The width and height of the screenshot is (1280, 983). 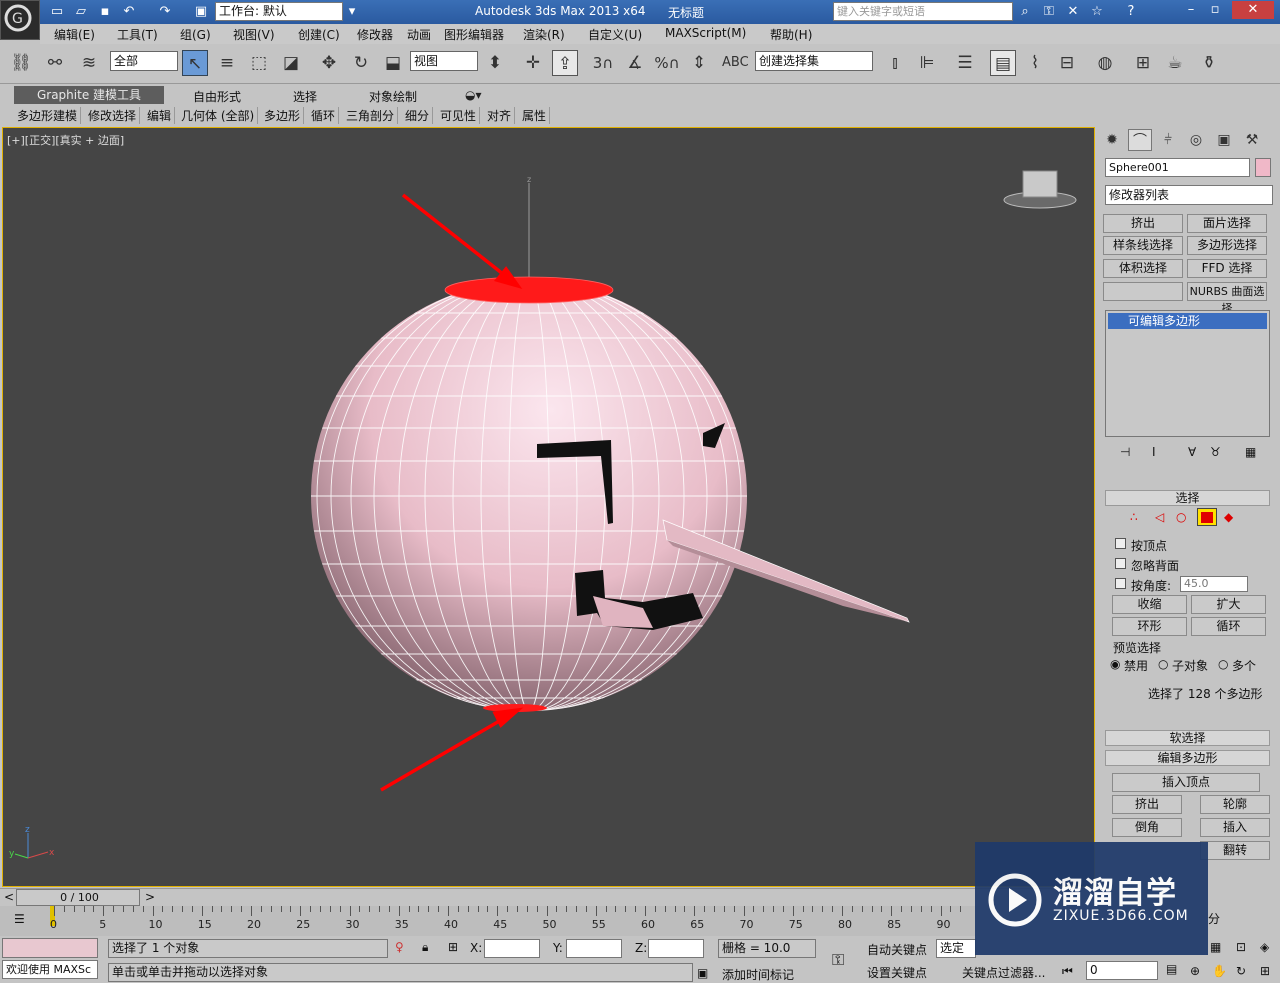 What do you see at coordinates (150, 897) in the screenshot?
I see `time-next-icon: >` at bounding box center [150, 897].